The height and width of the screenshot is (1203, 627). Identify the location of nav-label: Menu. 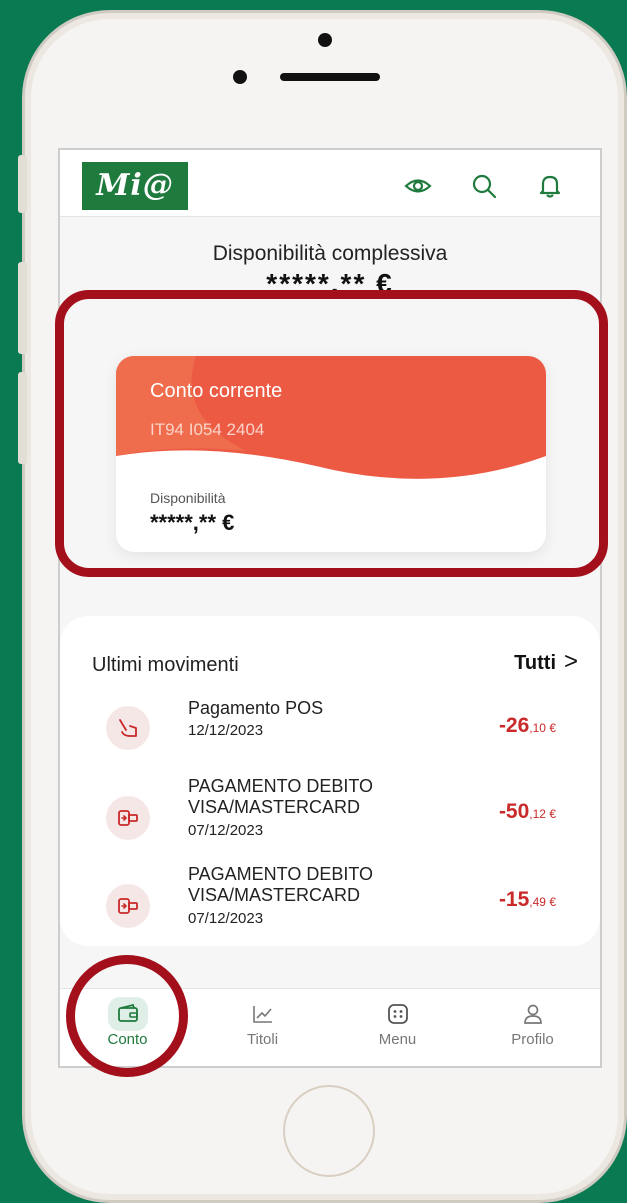
(397, 1039).